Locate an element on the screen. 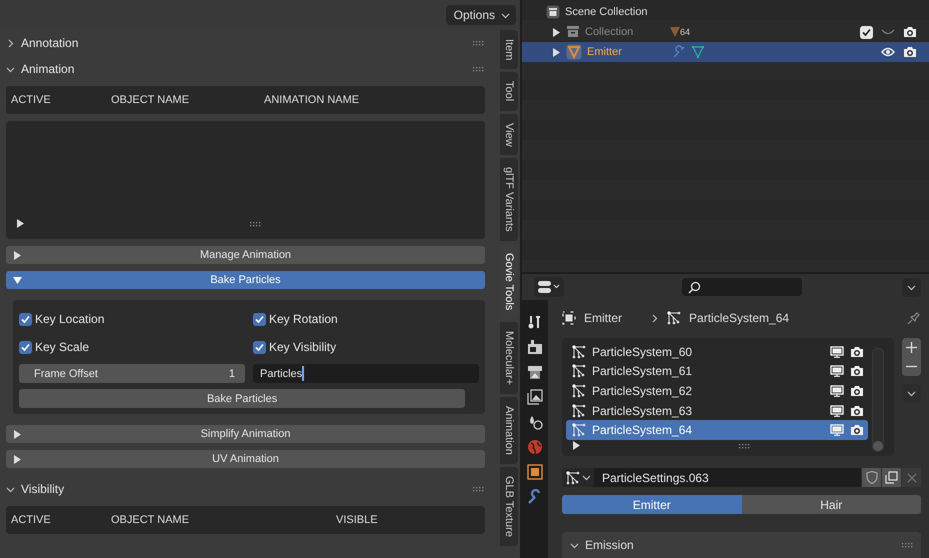 The height and width of the screenshot is (558, 929). printer-icon is located at coordinates (535, 372).